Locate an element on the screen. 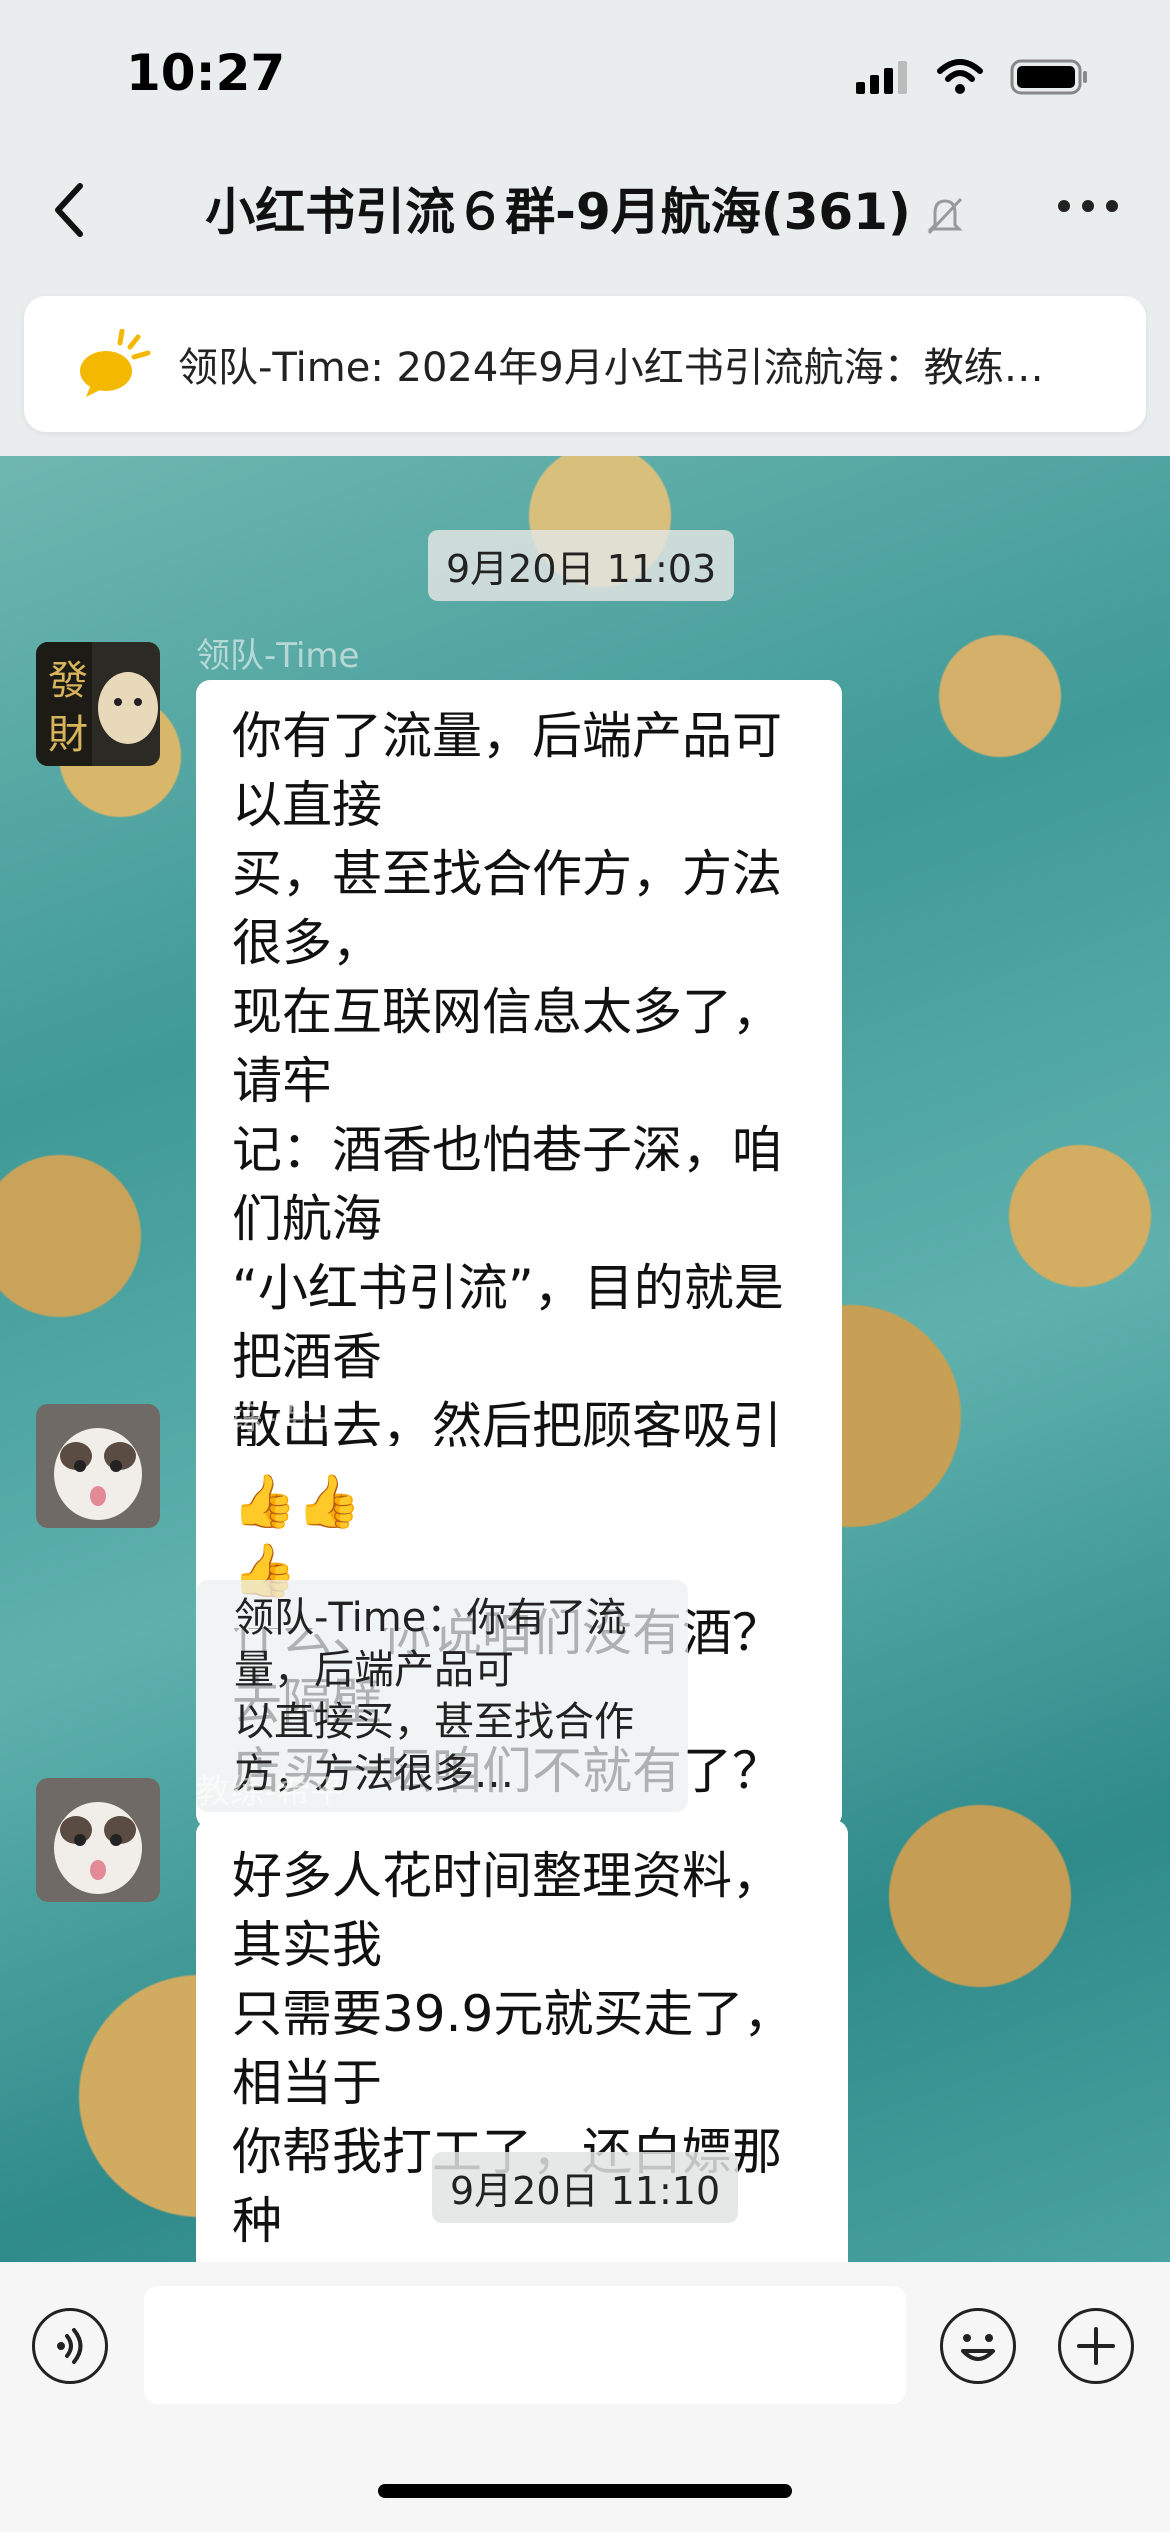 Image resolution: width=1170 pixels, height=2532 pixels. message-line: 现在互联网信息太多了，请牢 is located at coordinates (507, 1046).